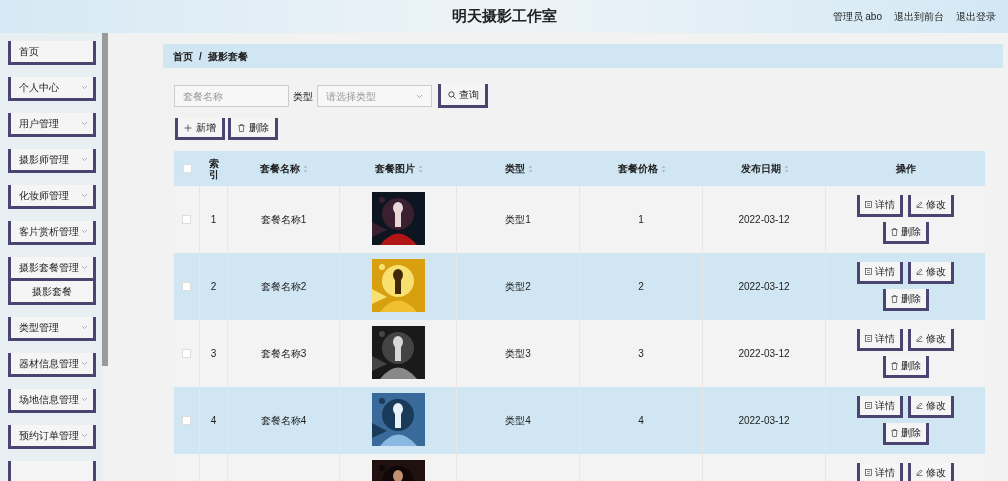 This screenshot has height=481, width=1008. What do you see at coordinates (39, 88) in the screenshot?
I see `menu-label: 个人中心` at bounding box center [39, 88].